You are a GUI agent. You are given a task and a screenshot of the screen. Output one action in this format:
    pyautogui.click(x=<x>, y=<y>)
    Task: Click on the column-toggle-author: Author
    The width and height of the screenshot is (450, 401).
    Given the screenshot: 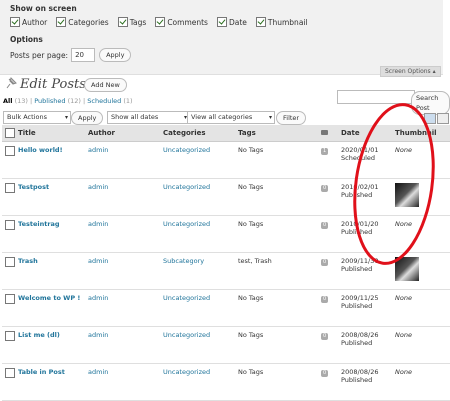 What is the action you would take?
    pyautogui.click(x=28, y=22)
    